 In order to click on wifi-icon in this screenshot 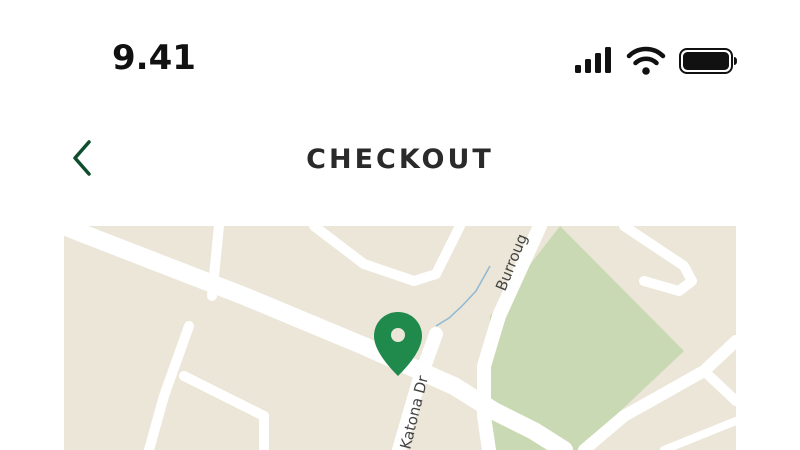, I will do `click(646, 60)`.